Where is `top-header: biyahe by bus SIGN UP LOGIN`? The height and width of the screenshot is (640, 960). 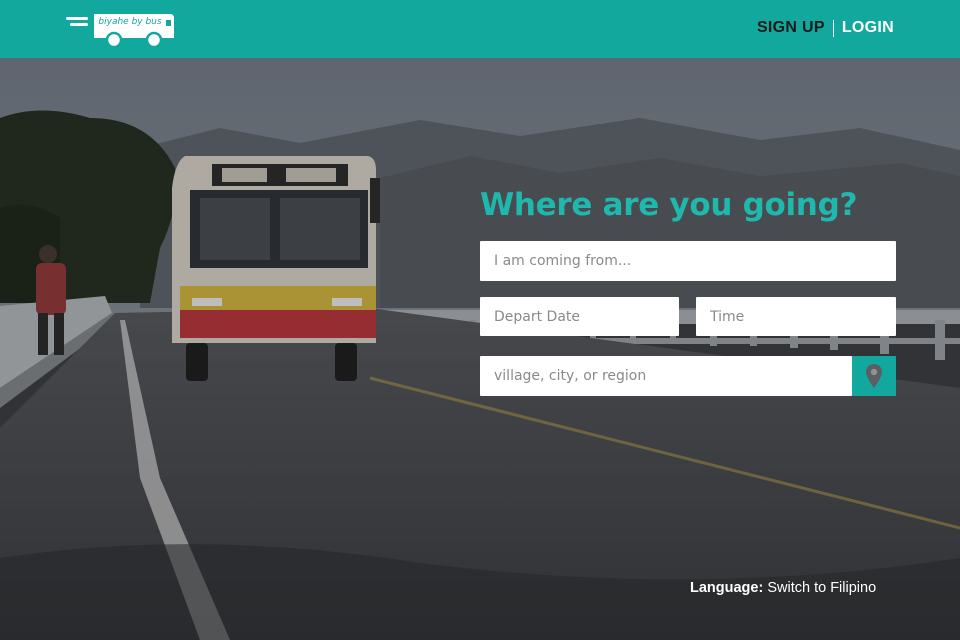
top-header: biyahe by bus SIGN UP LOGIN is located at coordinates (480, 29).